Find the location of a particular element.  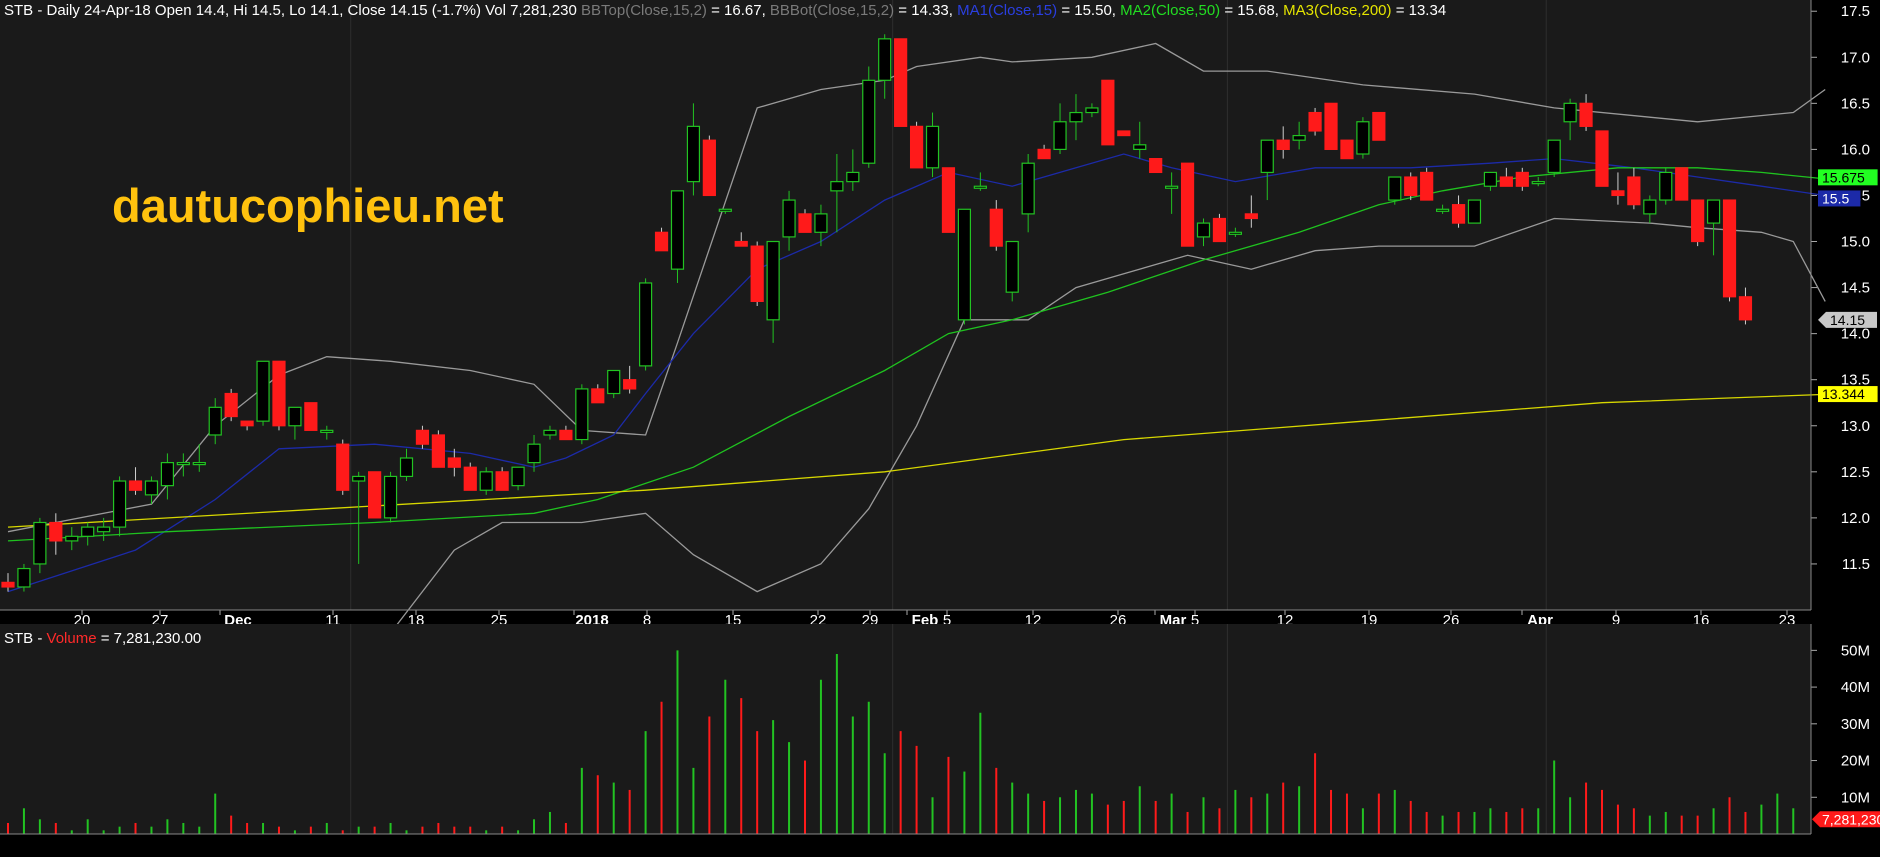

header-sep: - is located at coordinates (39, 10).